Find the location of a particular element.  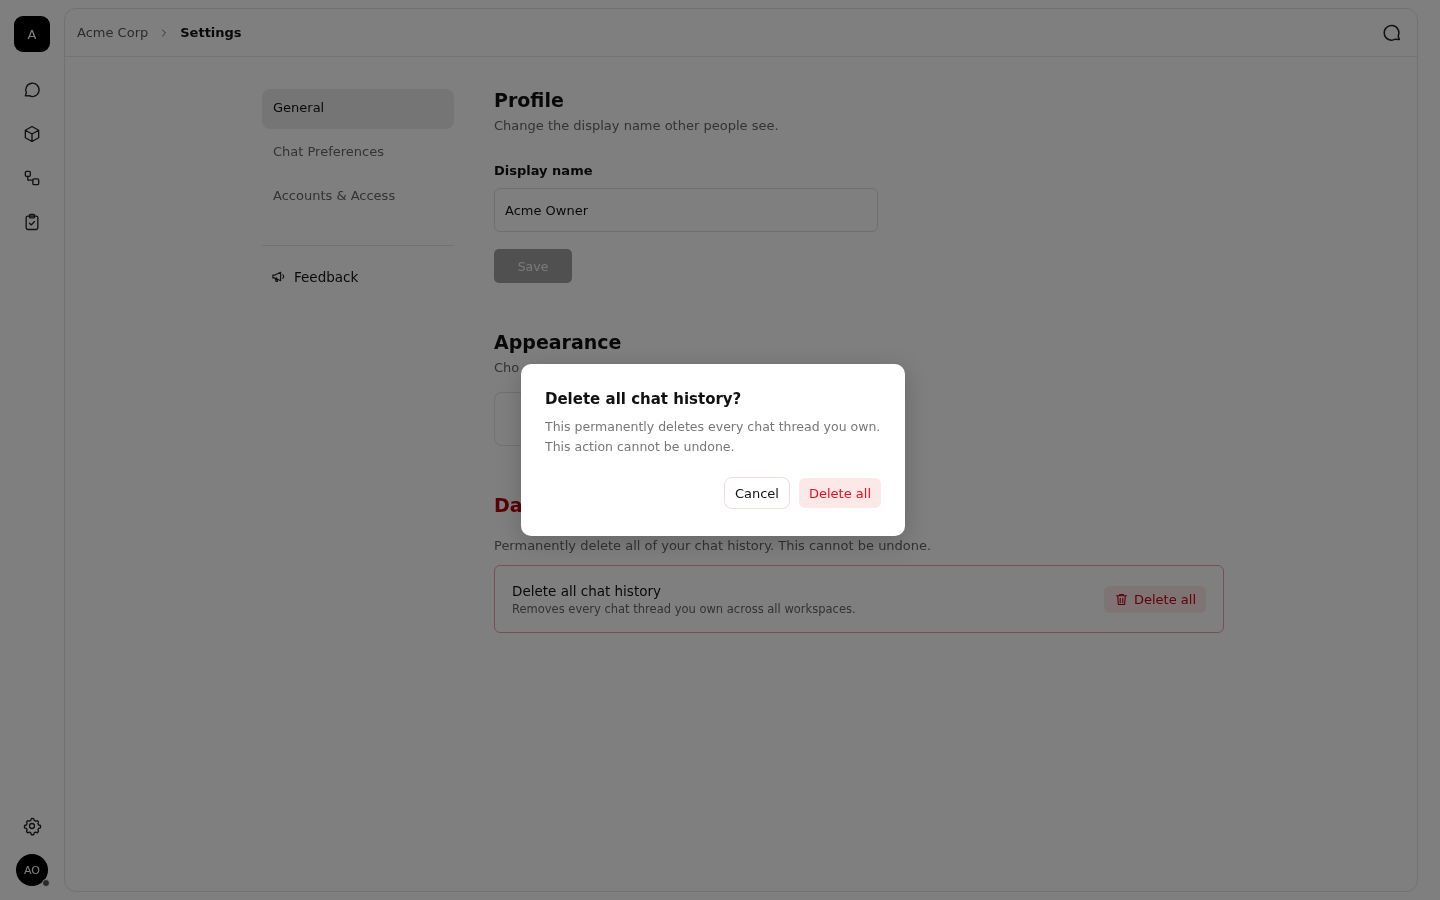

feedback-link: Feedback is located at coordinates (358, 276).